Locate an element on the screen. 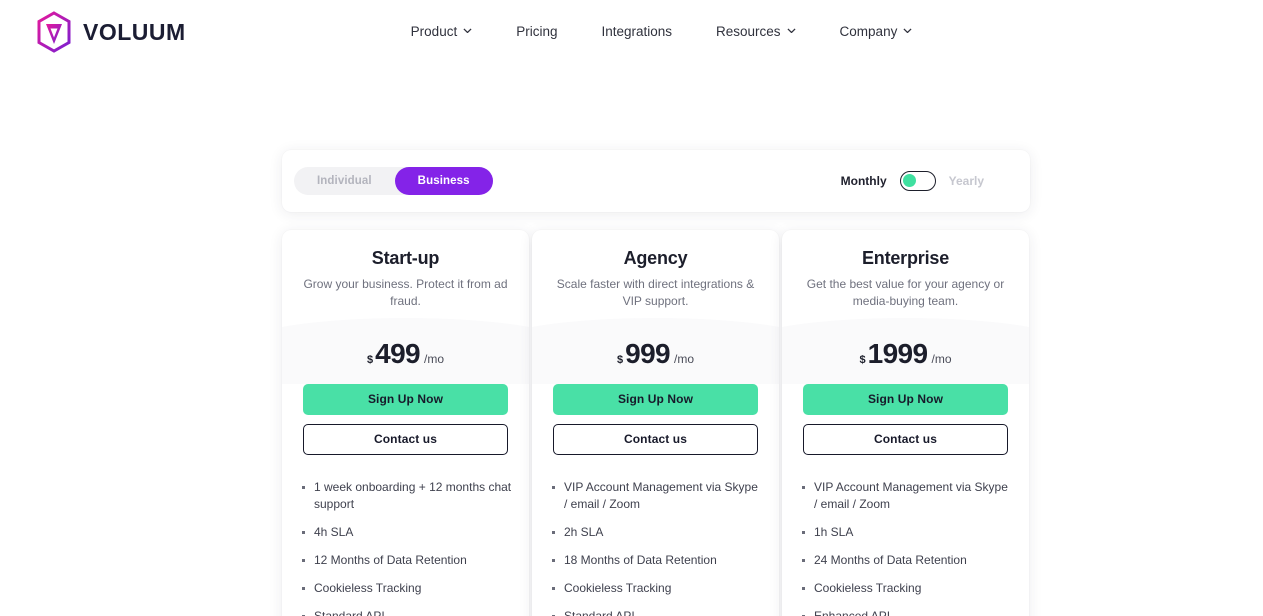 Image resolution: width=1263 pixels, height=616 pixels. price-amount: 999 is located at coordinates (648, 353).